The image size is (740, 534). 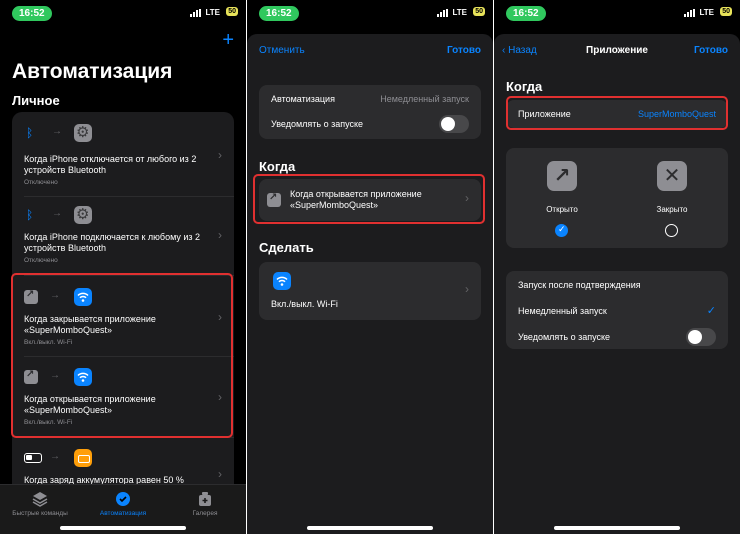 I want to click on closed-radio, so click(x=671, y=230).